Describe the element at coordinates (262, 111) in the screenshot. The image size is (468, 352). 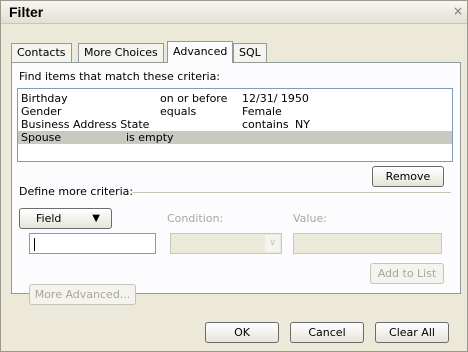
I see `criteria-value: Female` at that location.